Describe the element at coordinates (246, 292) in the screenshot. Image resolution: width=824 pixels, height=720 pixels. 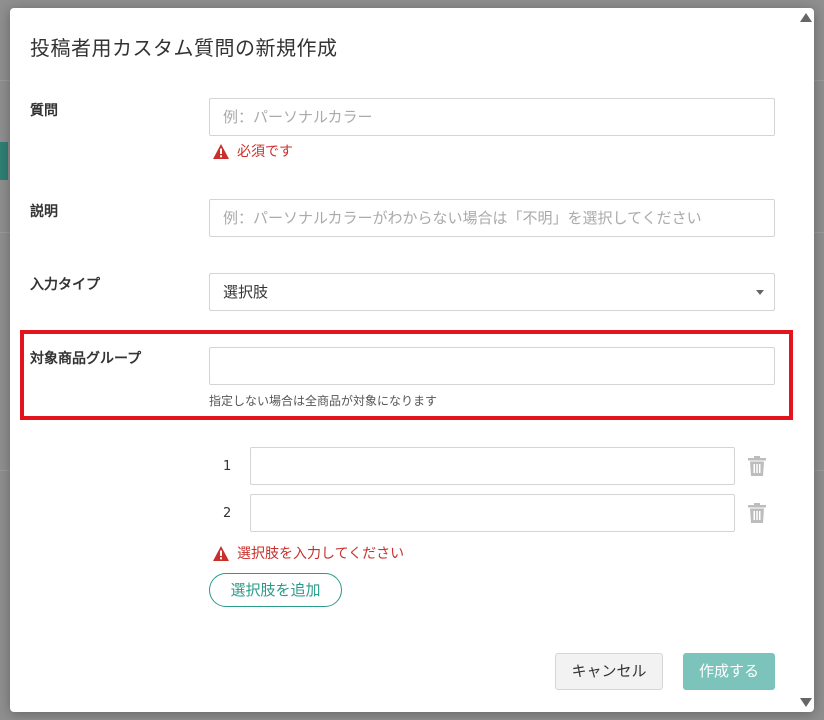
I see `input-type-value: 選択肢` at that location.